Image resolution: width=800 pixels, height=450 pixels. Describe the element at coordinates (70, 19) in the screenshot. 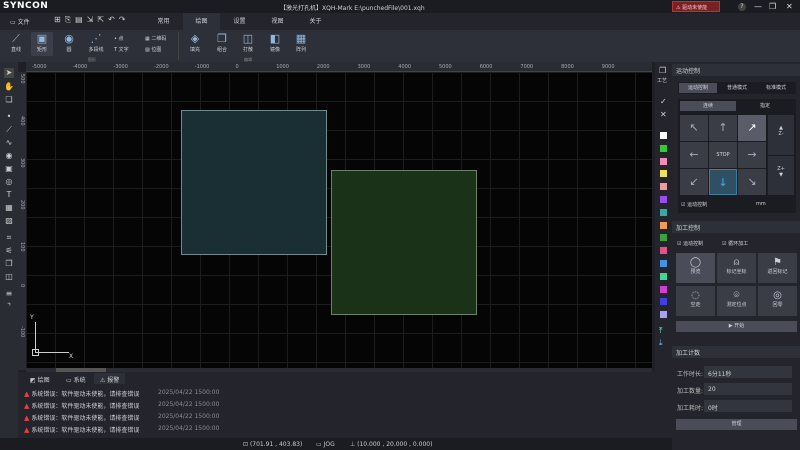

I see `open-icon: ⎘` at that location.